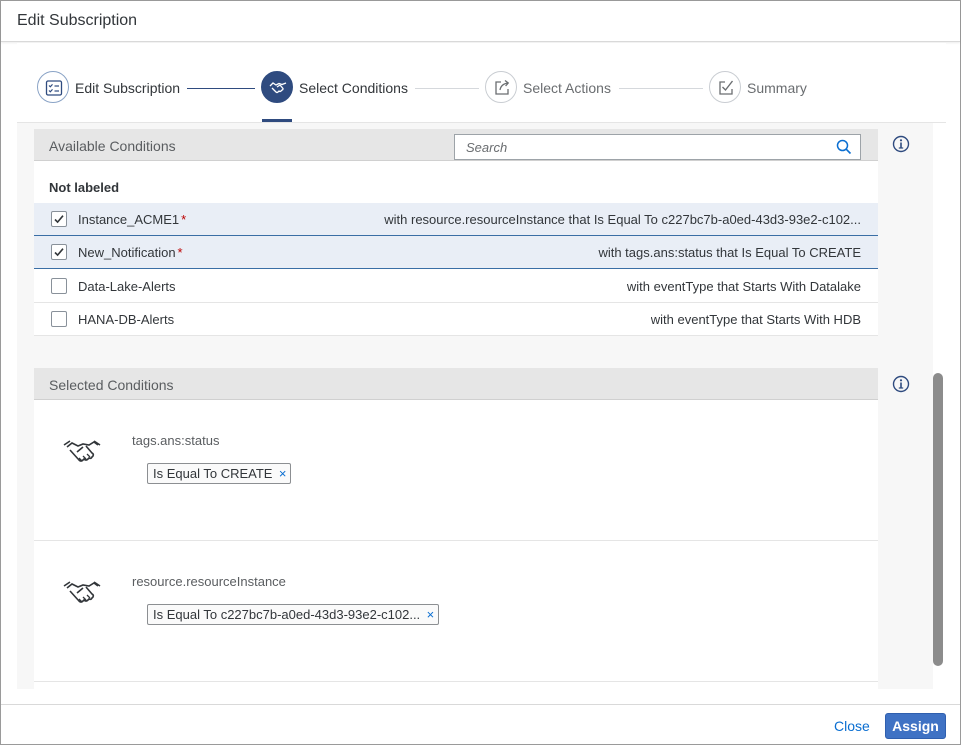 The height and width of the screenshot is (745, 961). What do you see at coordinates (938, 519) in the screenshot?
I see `vertical-scrollbar` at bounding box center [938, 519].